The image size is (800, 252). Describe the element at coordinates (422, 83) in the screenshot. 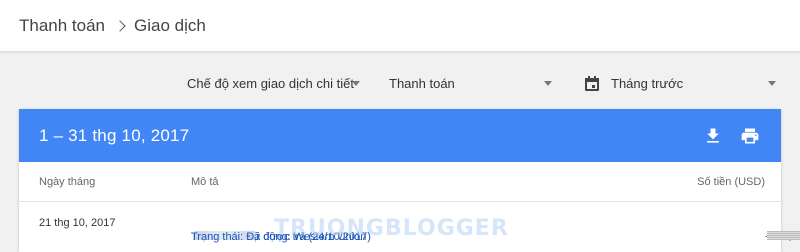

I see `transaction-type-label: Thanh toán` at that location.